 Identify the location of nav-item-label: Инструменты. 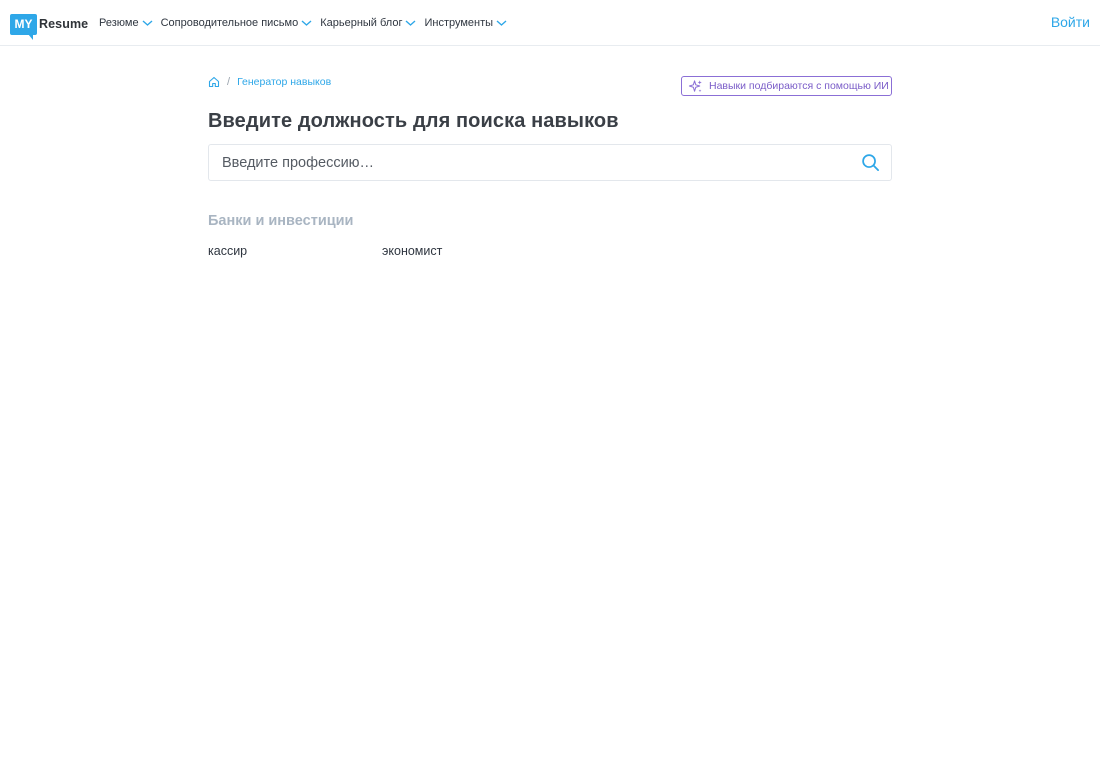
(459, 23).